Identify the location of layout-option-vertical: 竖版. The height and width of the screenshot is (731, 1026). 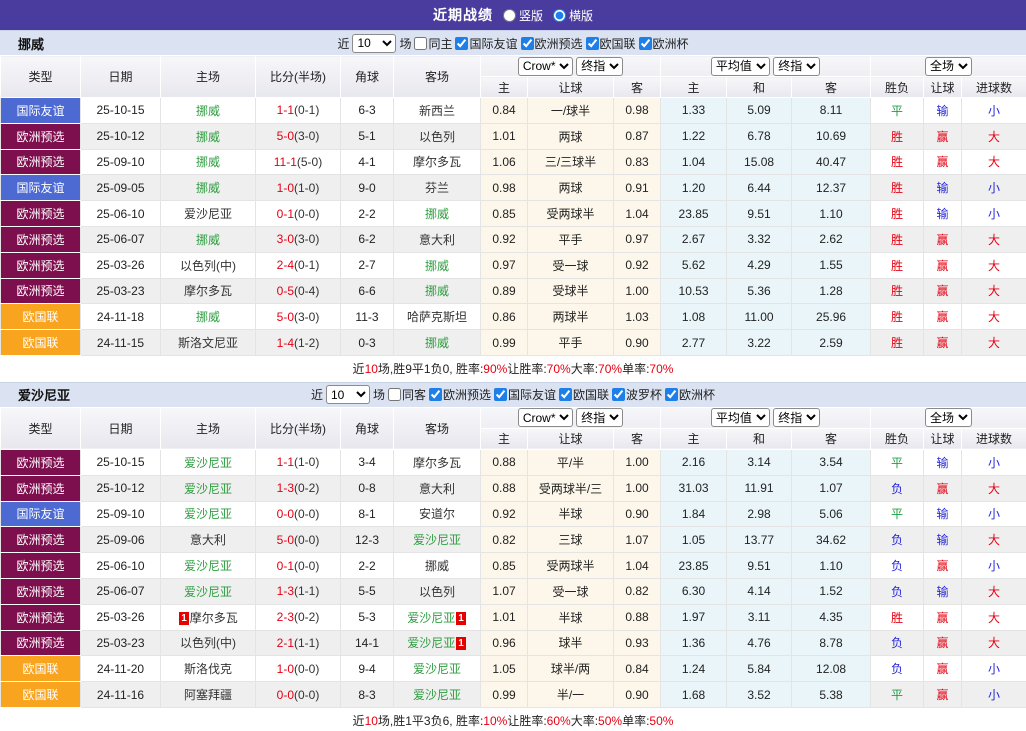
(522, 15).